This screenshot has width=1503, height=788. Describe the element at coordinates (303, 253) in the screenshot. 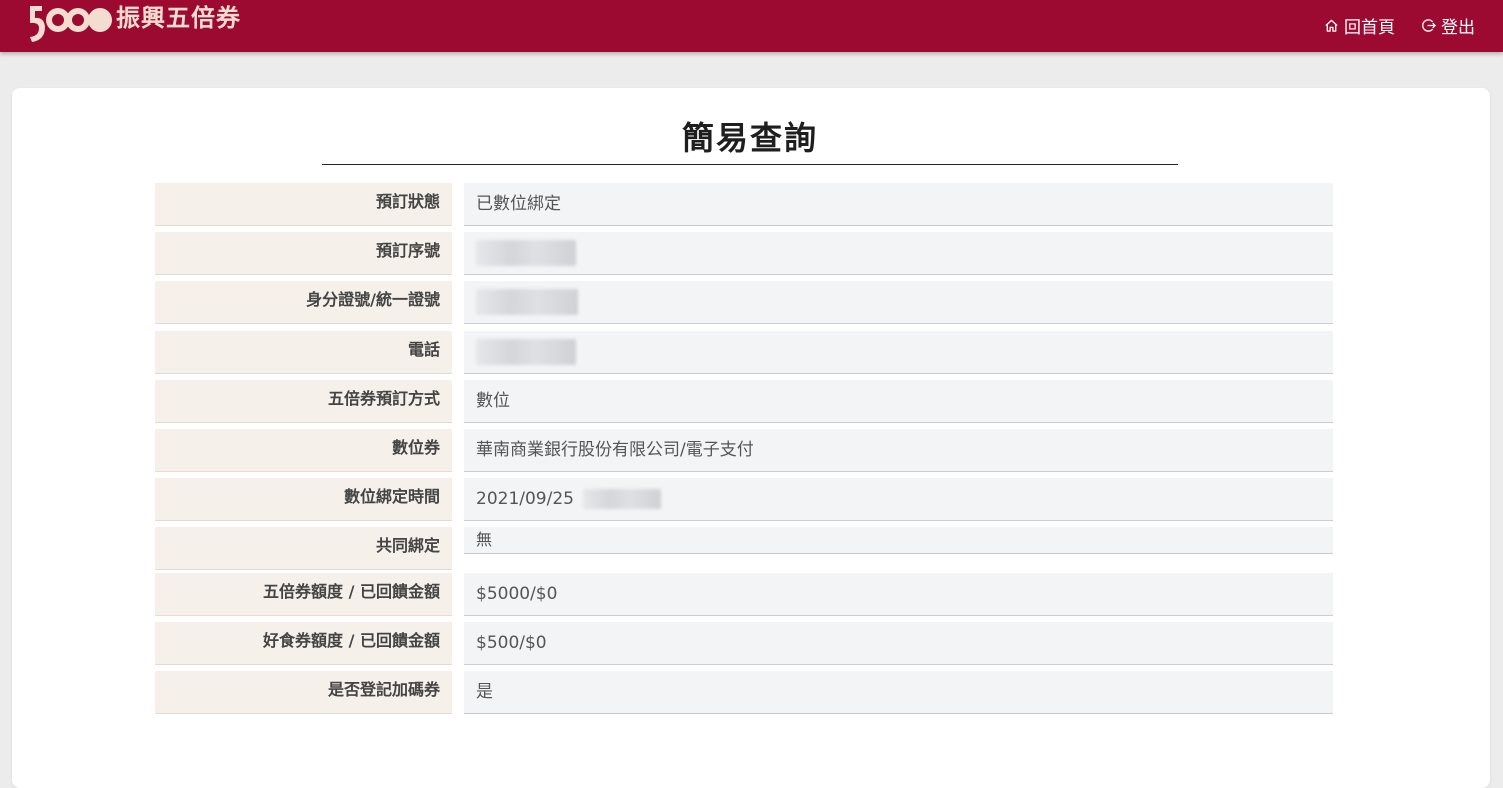

I see `row-label: 預訂序號` at that location.